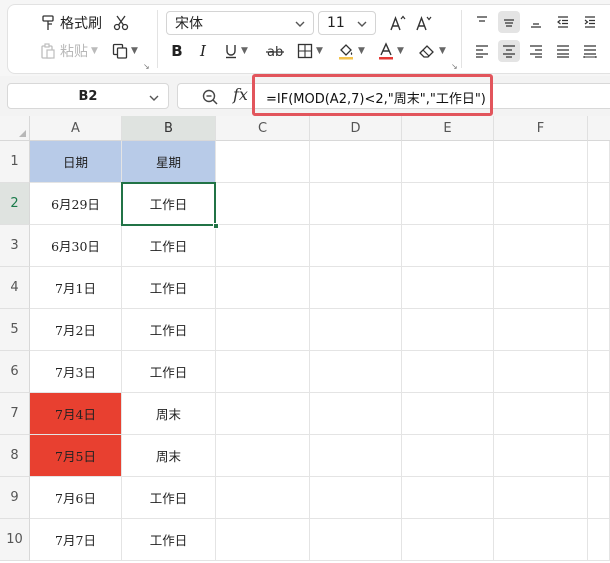 This screenshot has width=610, height=563. What do you see at coordinates (15, 372) in the screenshot?
I see `row-header-6: 6` at bounding box center [15, 372].